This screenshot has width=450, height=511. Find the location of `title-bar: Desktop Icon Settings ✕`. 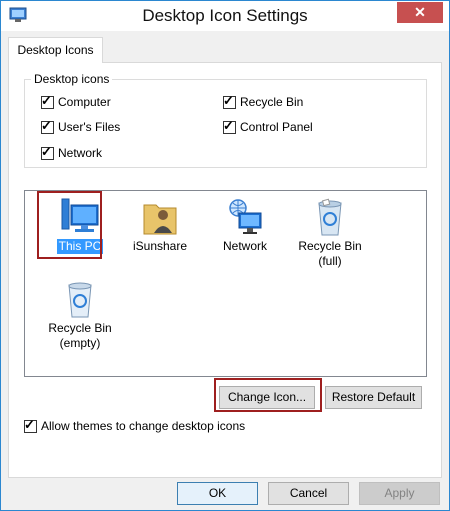

title-bar: Desktop Icon Settings ✕ is located at coordinates (225, 16).